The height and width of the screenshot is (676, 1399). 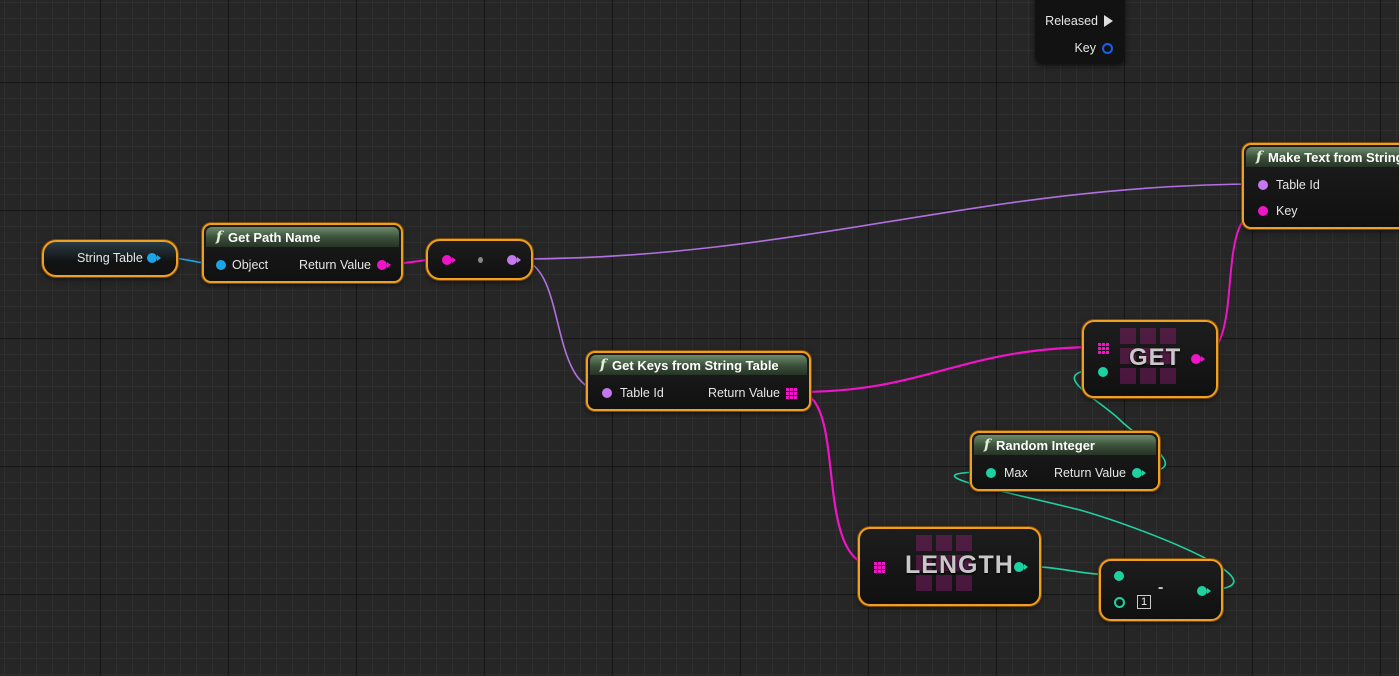 What do you see at coordinates (514, 260) in the screenshot?
I see `name-output-pin-icon` at bounding box center [514, 260].